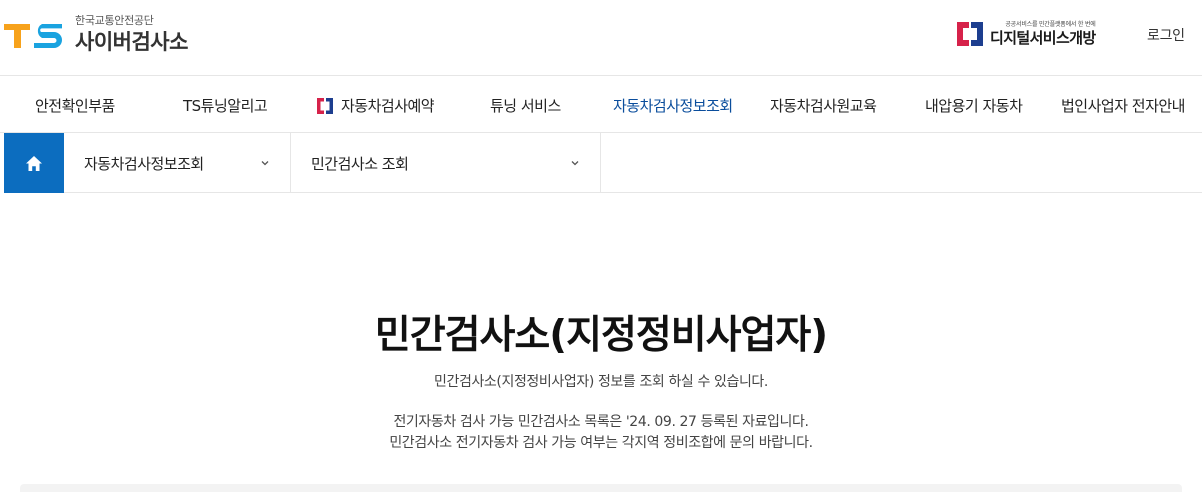  What do you see at coordinates (1043, 37) in the screenshot?
I see `digital-service-title: 디지털서비스개방` at bounding box center [1043, 37].